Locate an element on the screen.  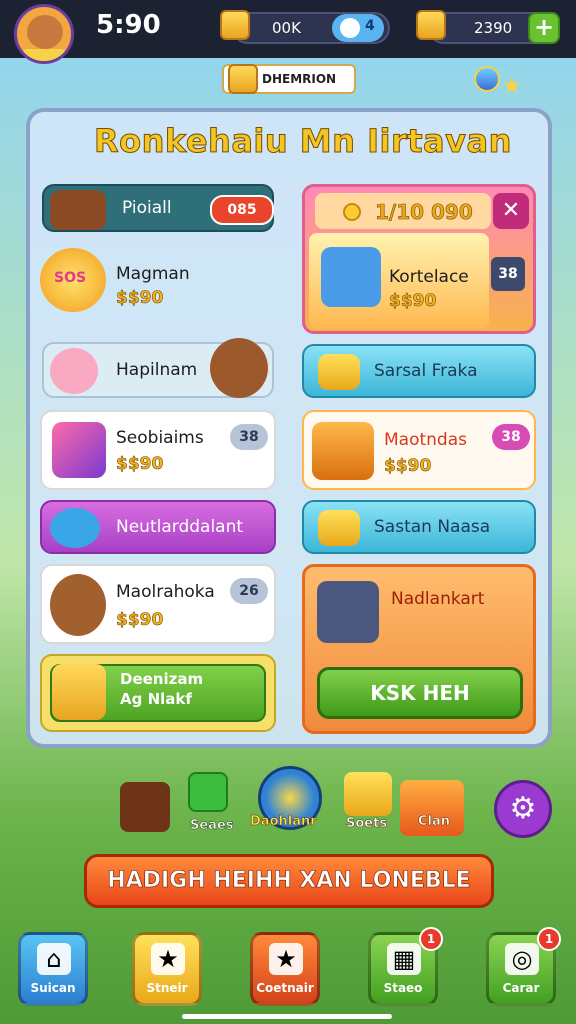
coin-icon is located at coordinates (352, 212).